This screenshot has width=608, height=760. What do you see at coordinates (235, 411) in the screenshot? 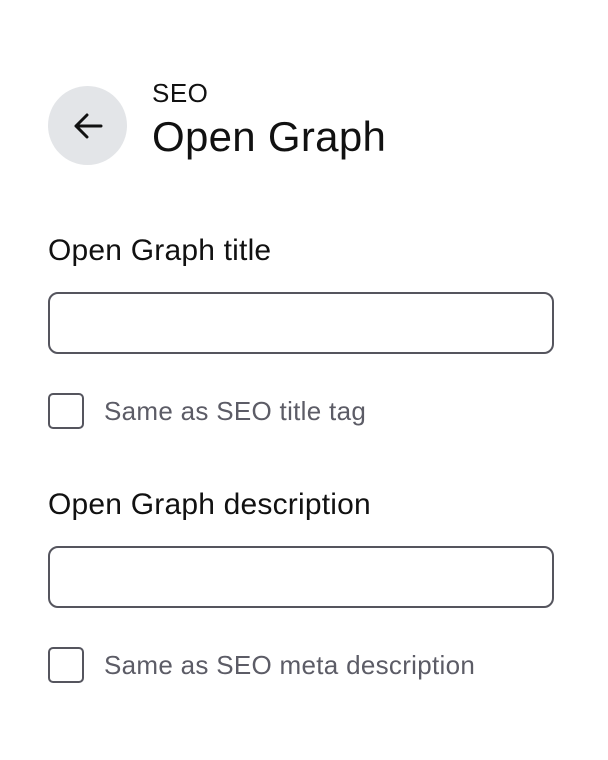
I see `same-as-seo-title-label: Same as SEO title tag` at bounding box center [235, 411].